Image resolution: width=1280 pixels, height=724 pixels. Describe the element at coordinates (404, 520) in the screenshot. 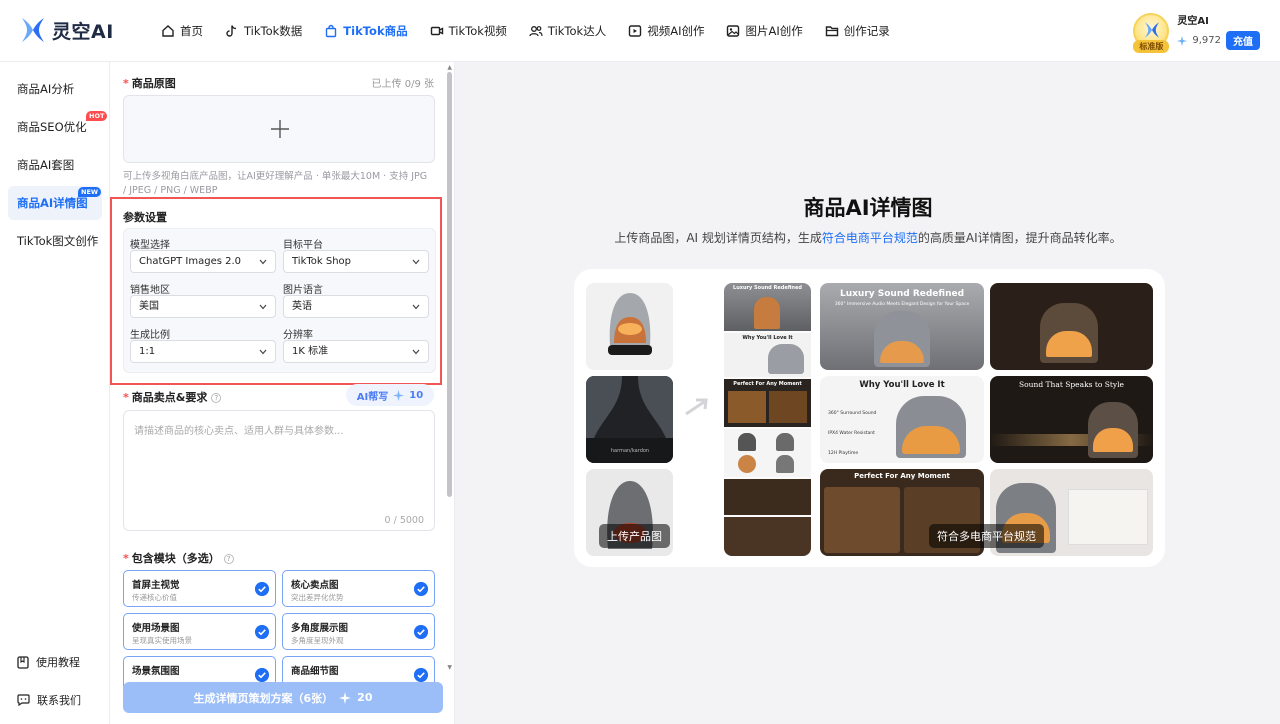

I see `char-count: 0 / 5000` at that location.